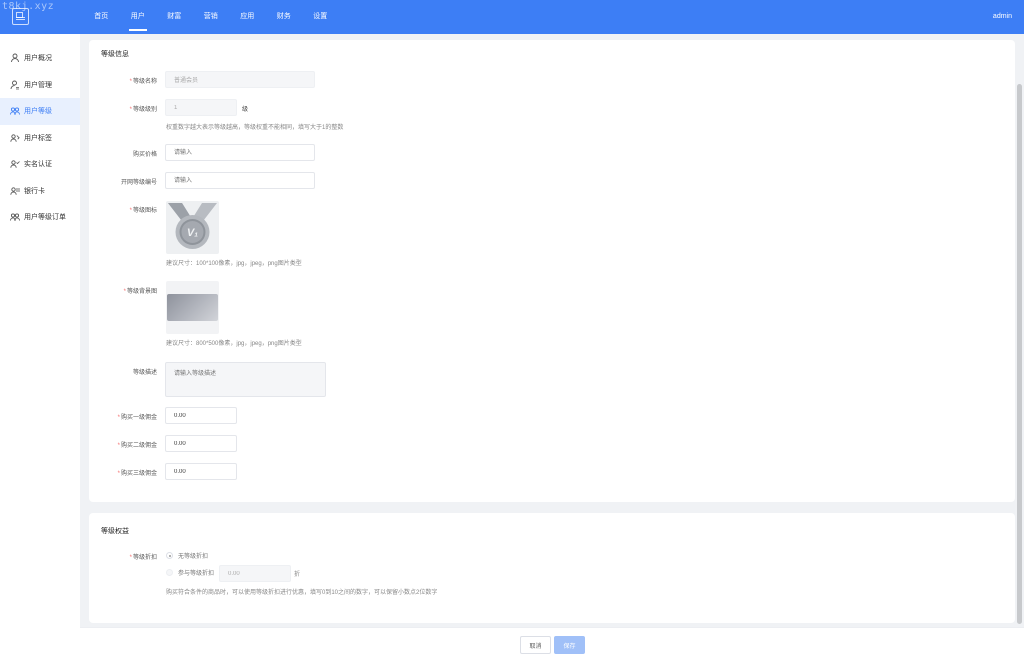  I want to click on level-icon-upload: V₁, so click(192, 227).